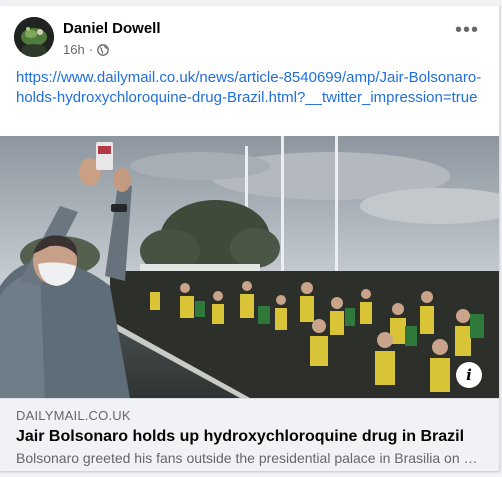  Describe the element at coordinates (34, 37) in the screenshot. I see `author-avatar` at that location.